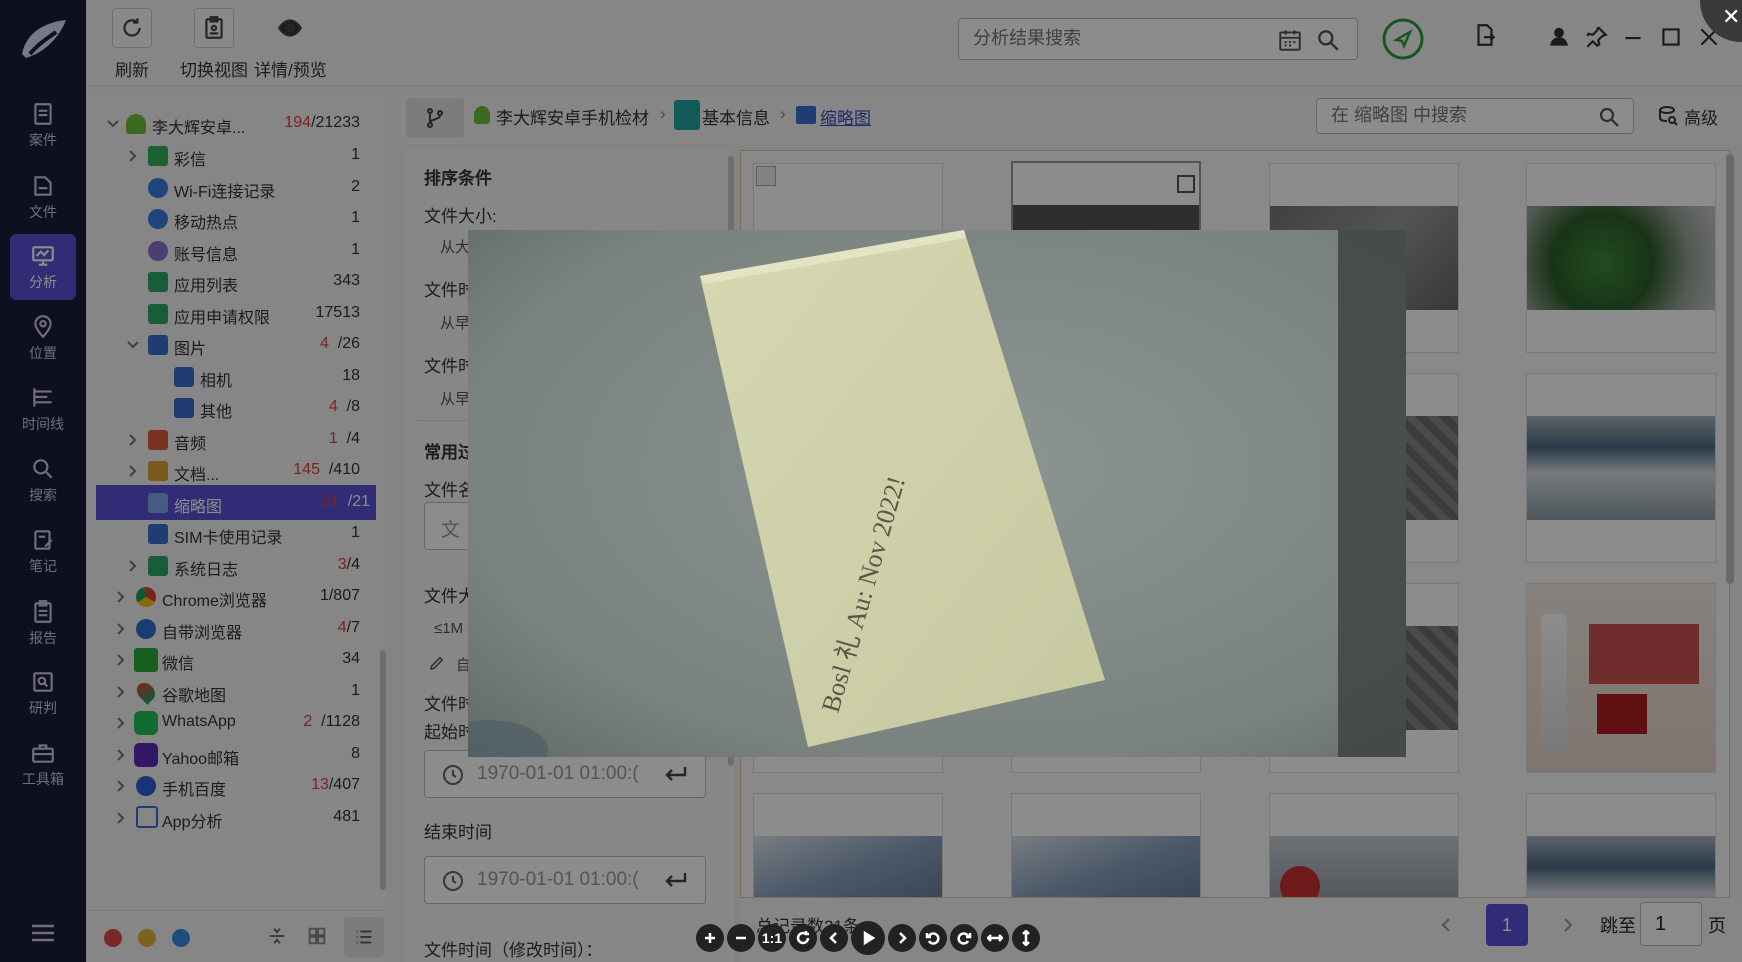 The image size is (1742, 962). I want to click on zoom-out-button, so click(741, 938).